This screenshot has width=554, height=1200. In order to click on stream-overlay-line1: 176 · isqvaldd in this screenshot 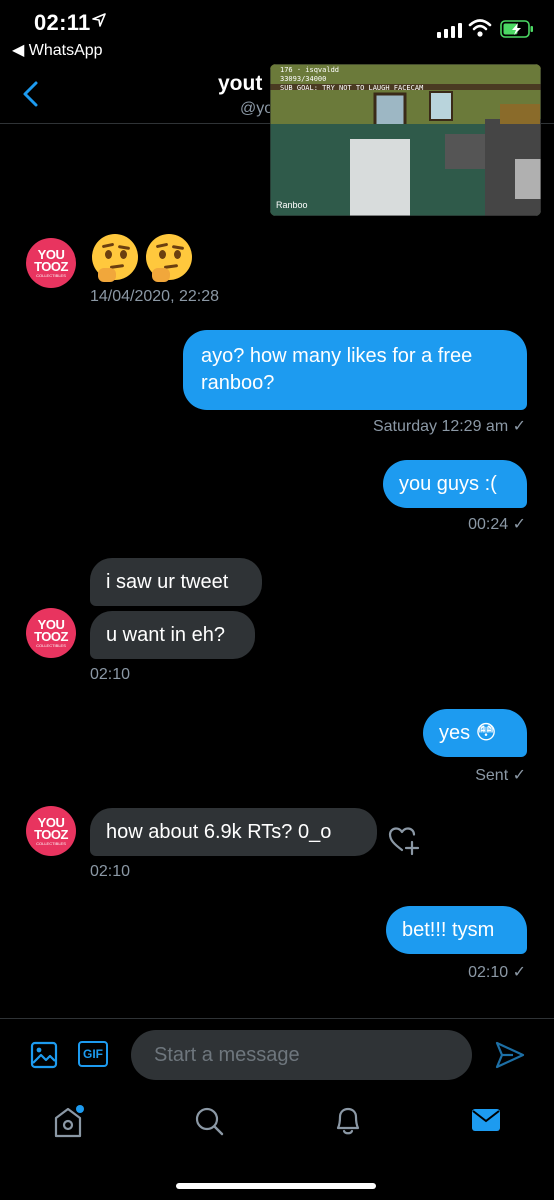, I will do `click(310, 70)`.